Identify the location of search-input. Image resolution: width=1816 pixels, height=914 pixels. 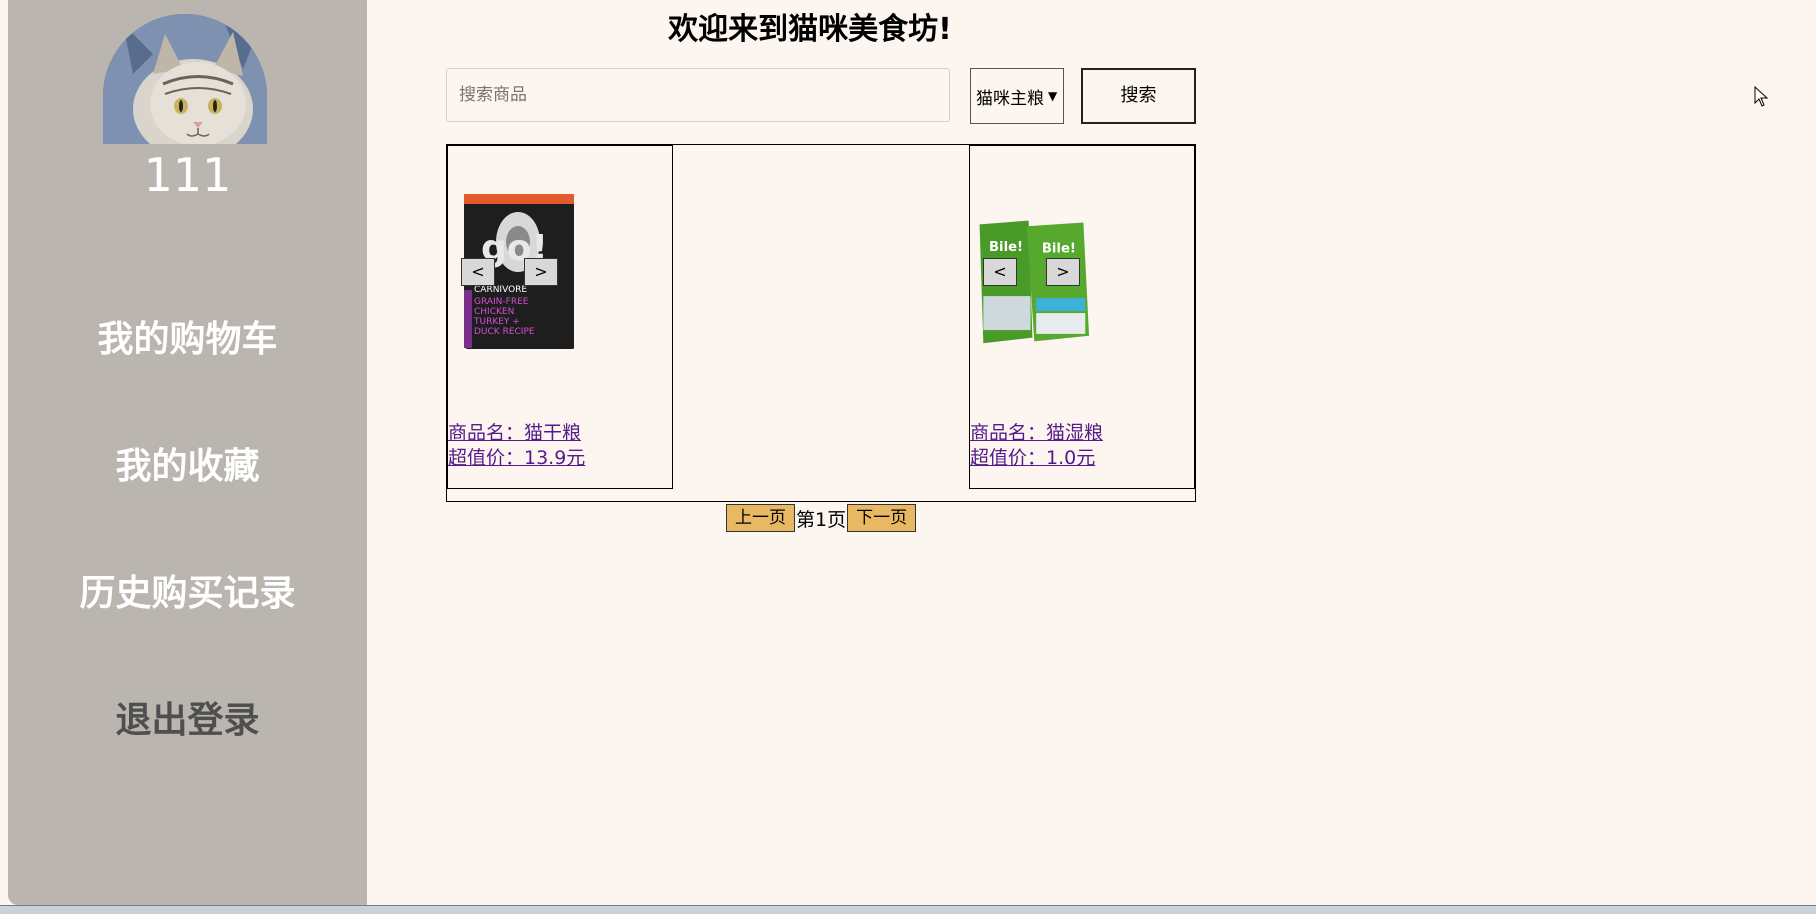
(698, 95).